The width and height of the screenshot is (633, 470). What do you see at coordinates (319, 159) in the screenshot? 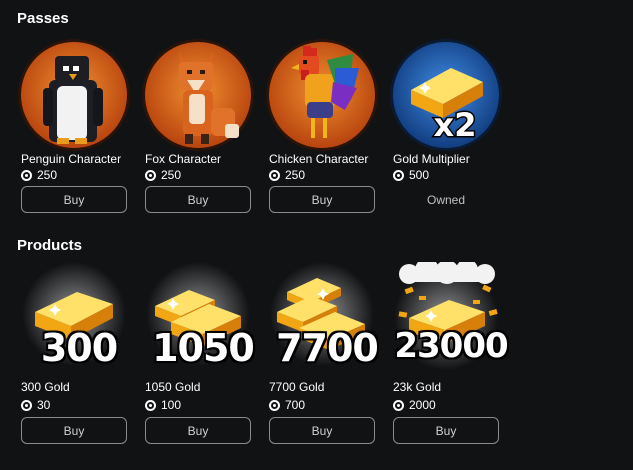
I see `pass-name: Chicken Character` at bounding box center [319, 159].